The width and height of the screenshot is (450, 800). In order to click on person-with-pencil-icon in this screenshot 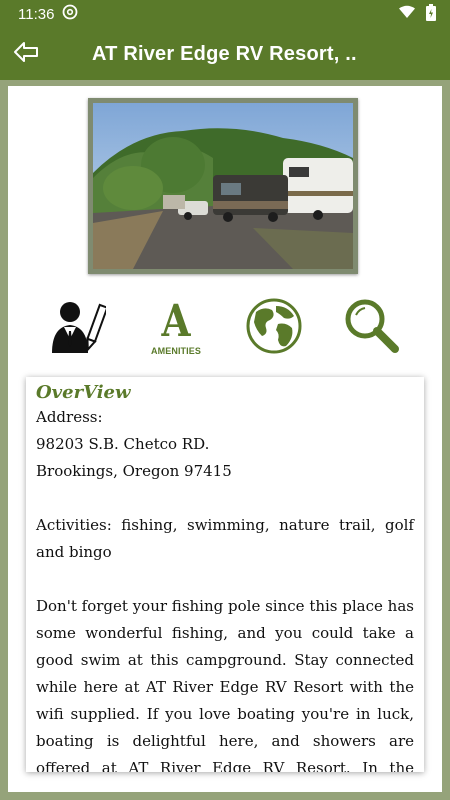, I will do `click(79, 328)`.